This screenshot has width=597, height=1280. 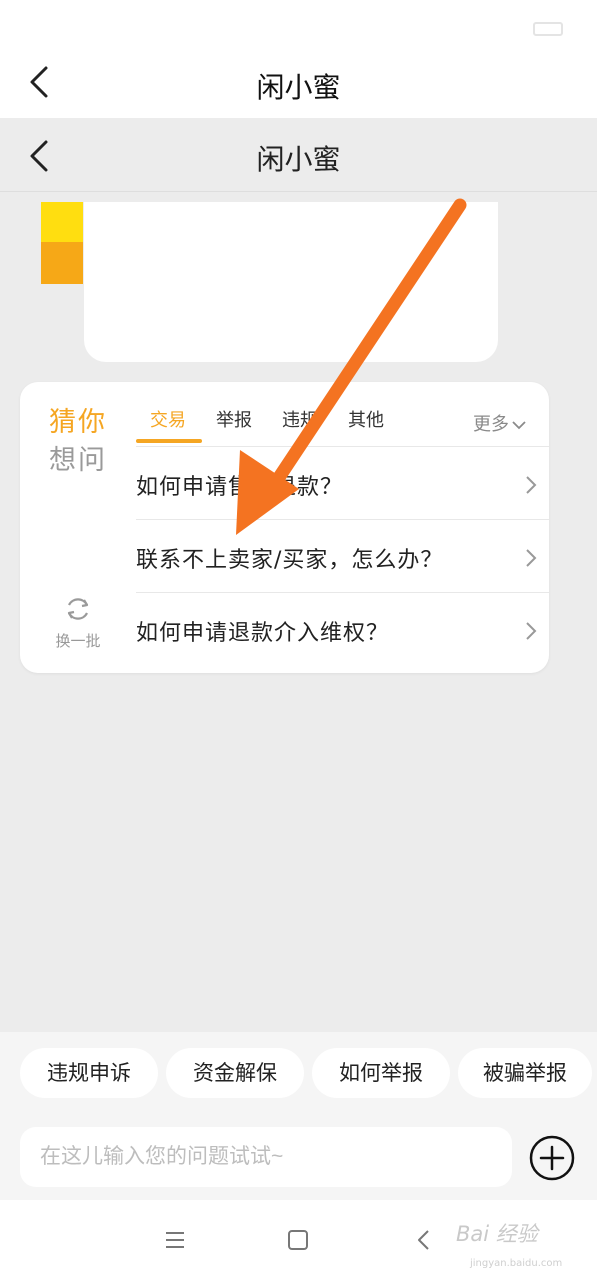 I want to click on quick-reply-chip: 资金解保, so click(x=235, y=1073).